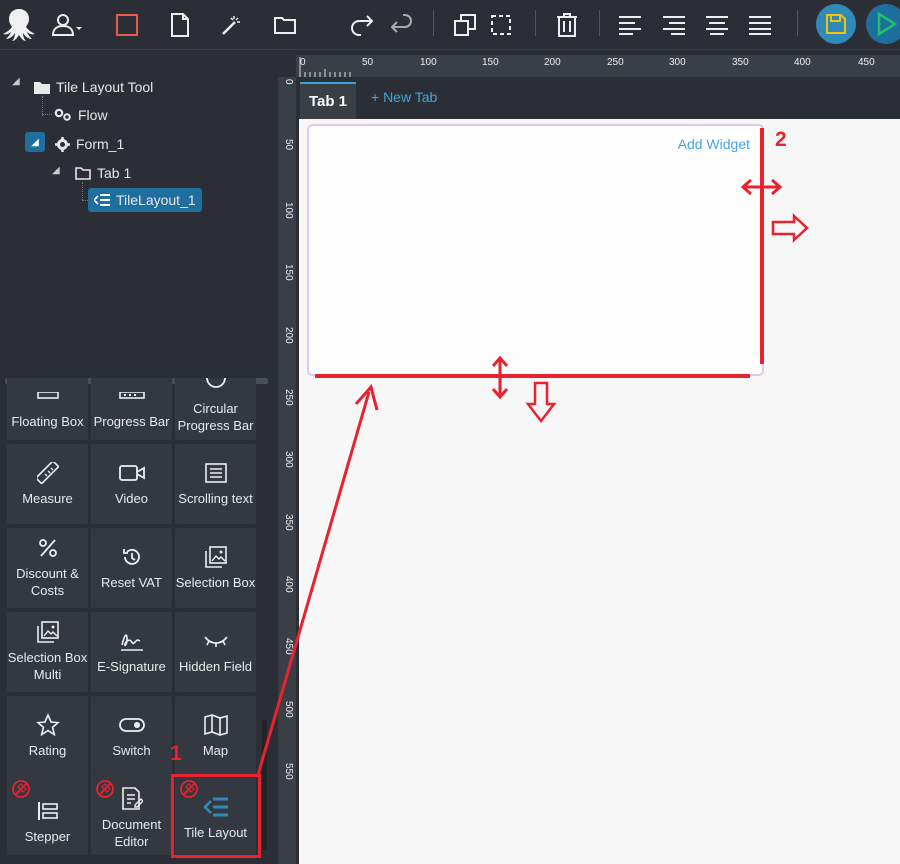 This screenshot has width=900, height=864. Describe the element at coordinates (760, 25) in the screenshot. I see `align-justify-icon` at that location.